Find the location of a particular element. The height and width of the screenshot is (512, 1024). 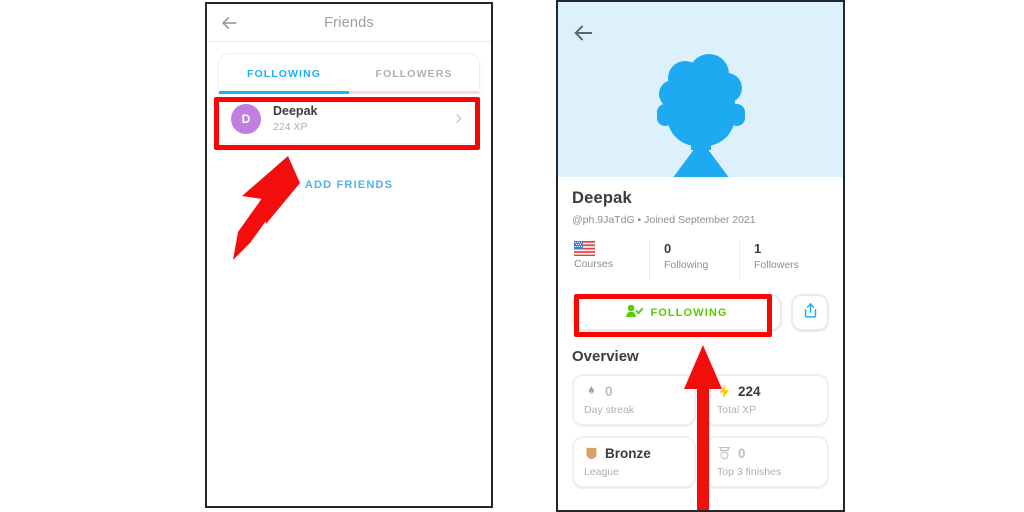

stat-courses: Courses is located at coordinates (610, 260).